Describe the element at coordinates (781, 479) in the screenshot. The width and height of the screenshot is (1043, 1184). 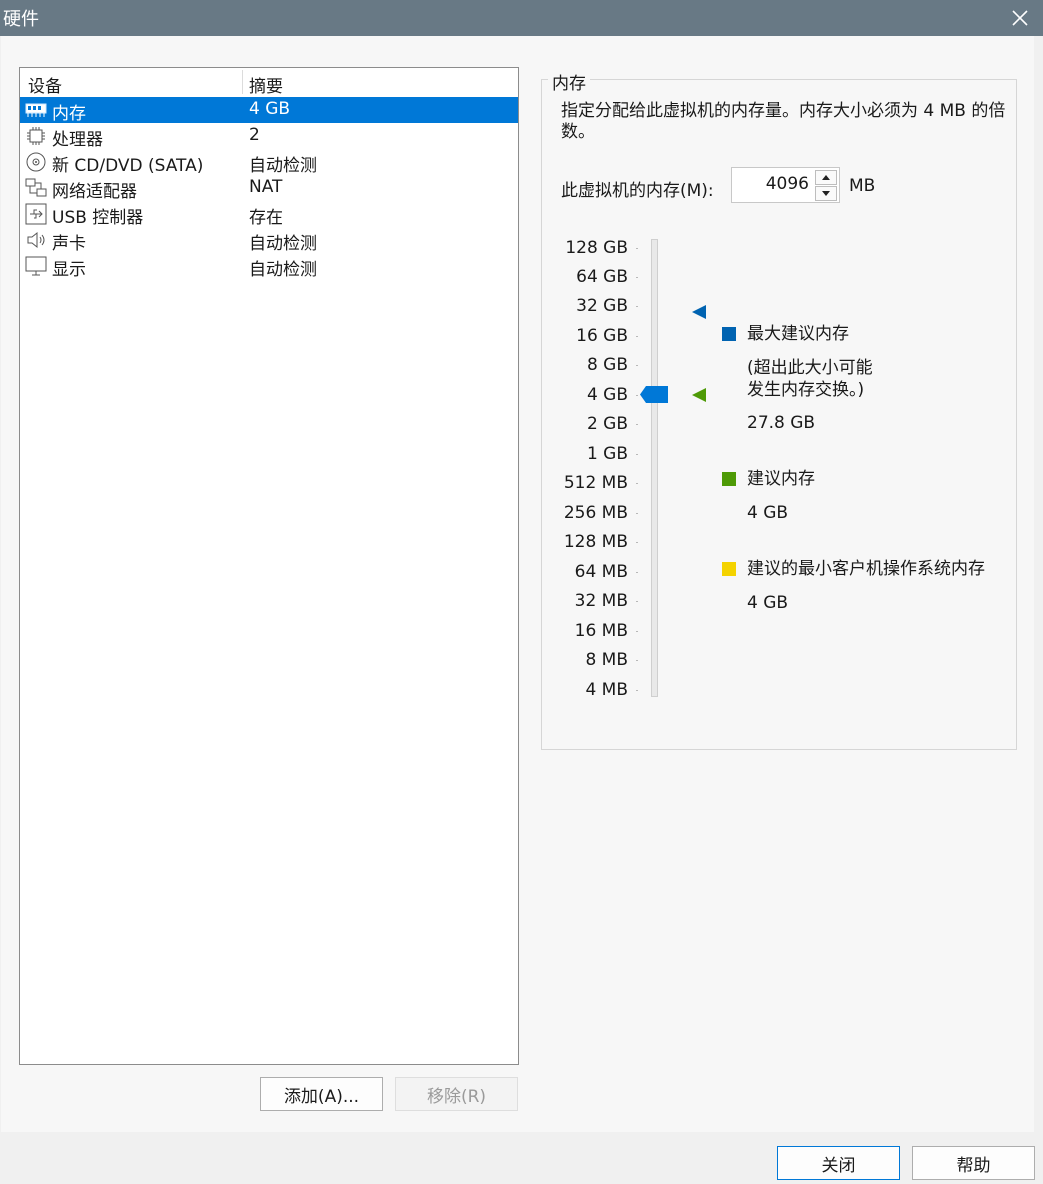
I see `legend-recommended-title: 建议内存` at that location.